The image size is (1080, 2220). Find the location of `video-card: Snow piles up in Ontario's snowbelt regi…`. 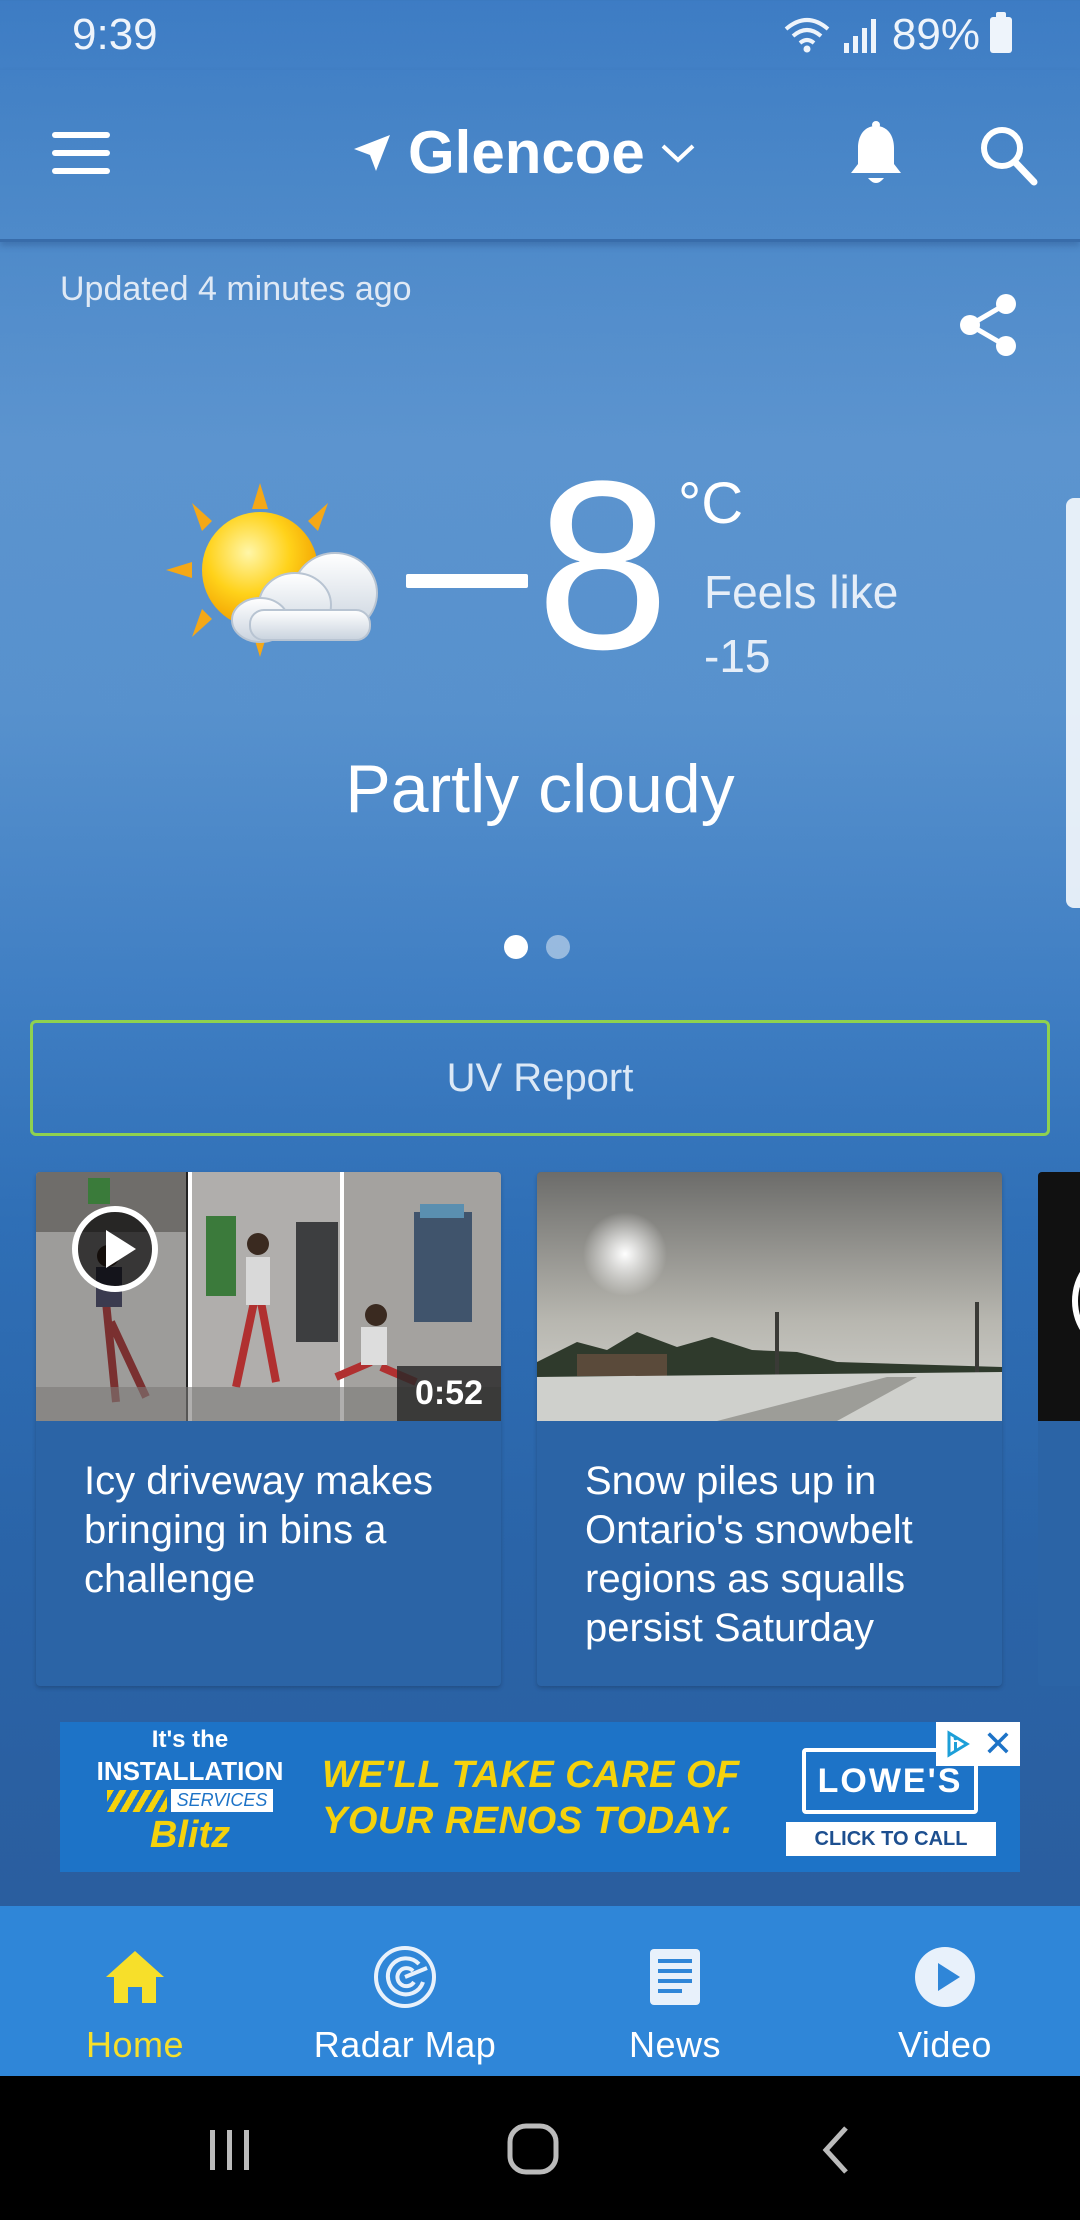

video-card: Snow piles up in Ontario's snowbelt regi… is located at coordinates (769, 1429).